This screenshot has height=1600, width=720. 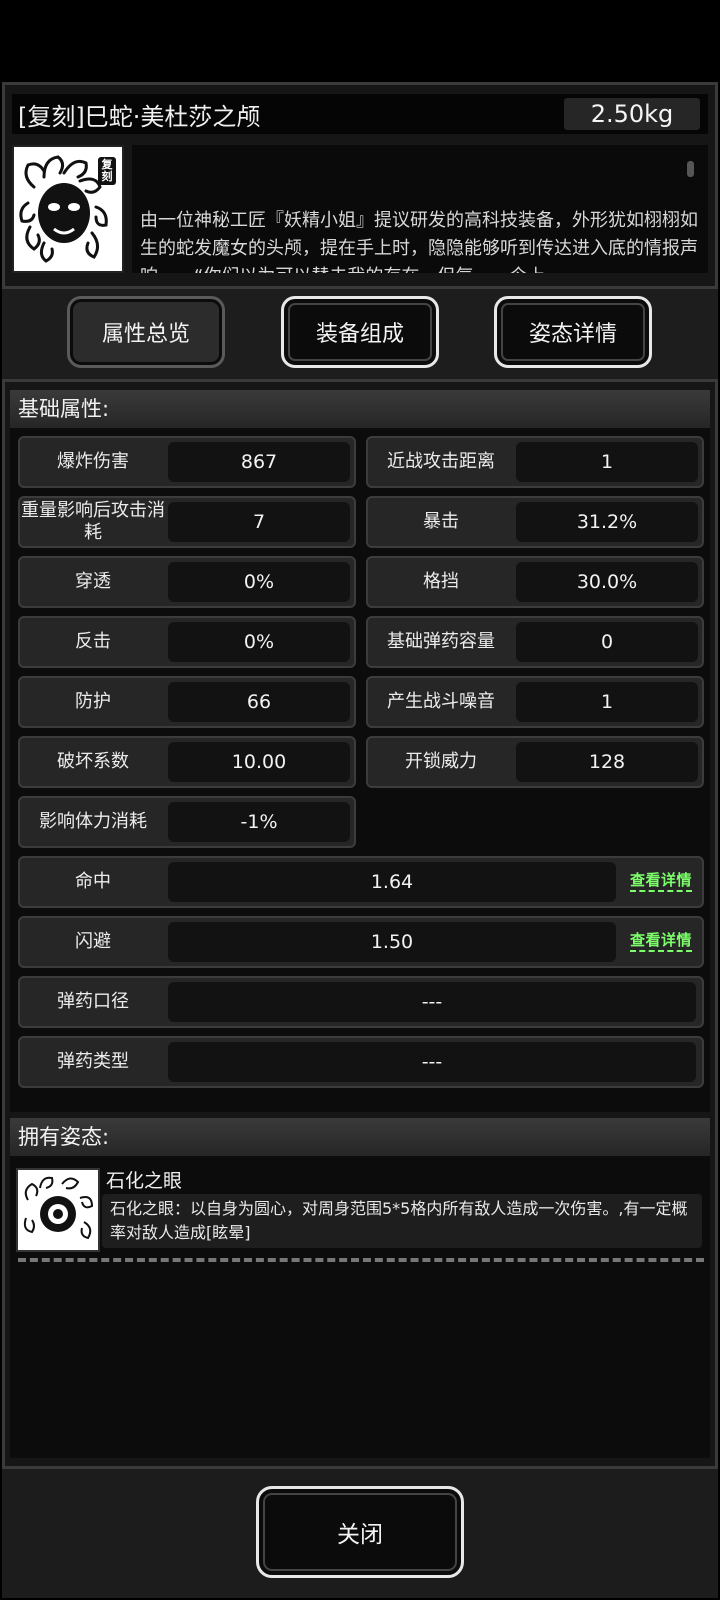 I want to click on stat-stamina-effect: 影响体力消耗 -1%, so click(x=187, y=822).